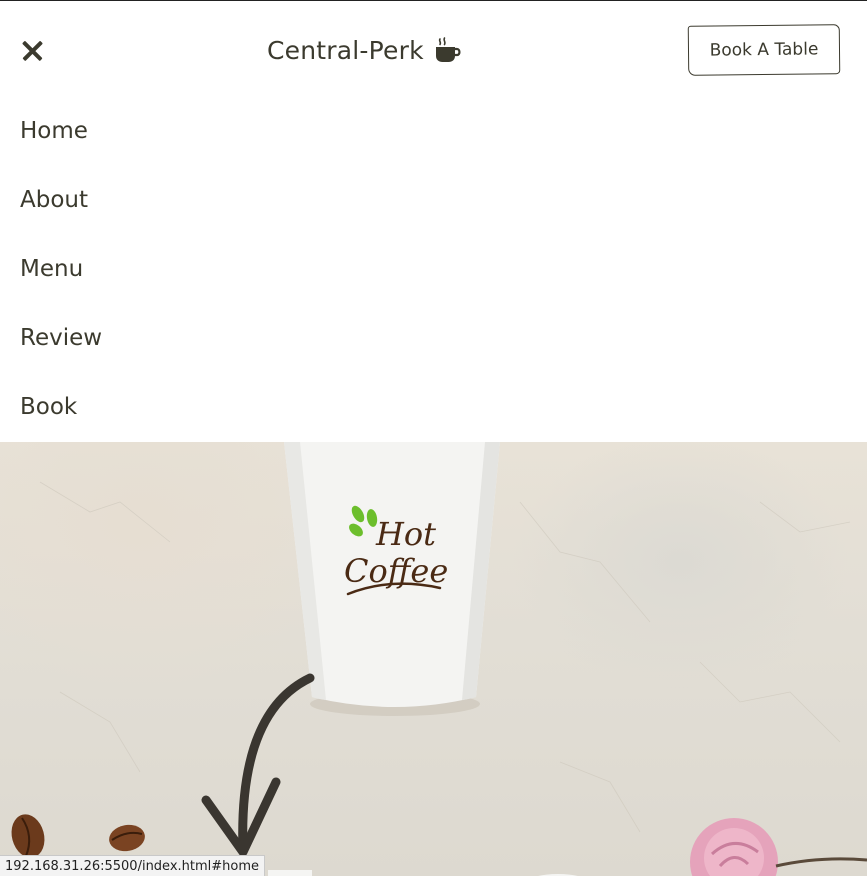 The image size is (867, 877). I want to click on rose-decoration, so click(778, 847).